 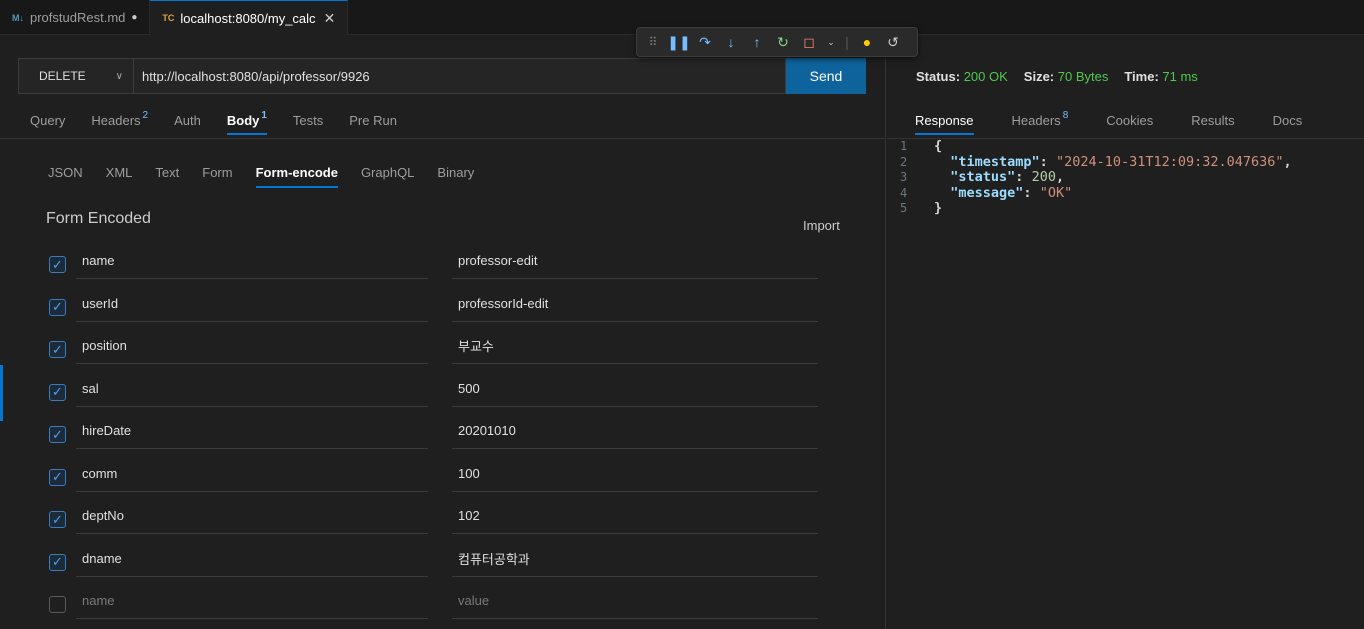 What do you see at coordinates (1169, 161) in the screenshot?
I see `json-value: "2024-10-31T12:09:32.047636"` at bounding box center [1169, 161].